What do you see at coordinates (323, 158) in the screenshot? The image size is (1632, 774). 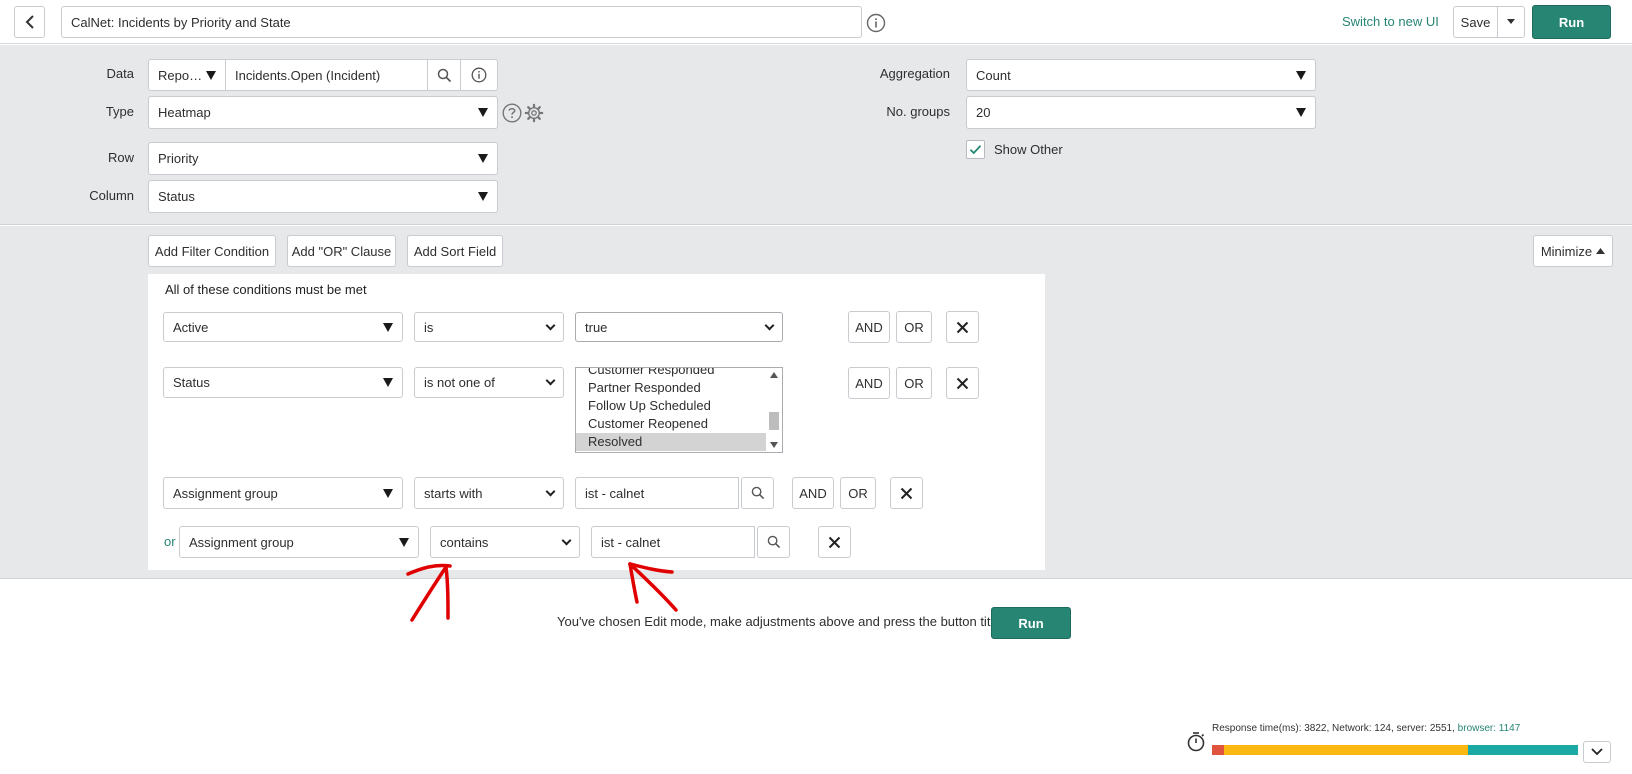 I see `row-select: Priority` at bounding box center [323, 158].